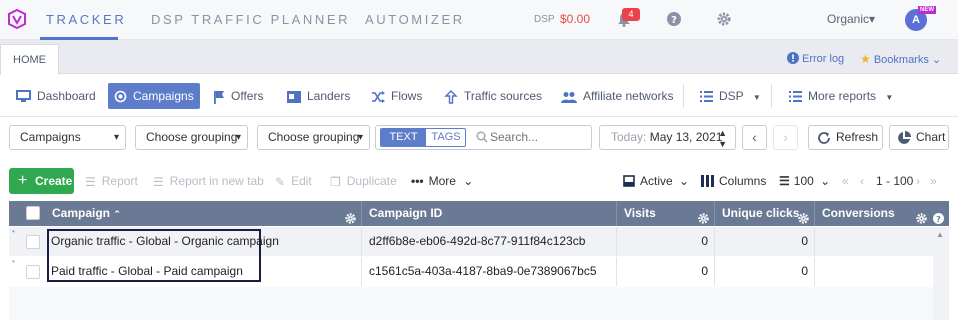 Image resolution: width=958 pixels, height=320 pixels. What do you see at coordinates (280, 181) in the screenshot?
I see `pencil-icon: ✎` at bounding box center [280, 181].